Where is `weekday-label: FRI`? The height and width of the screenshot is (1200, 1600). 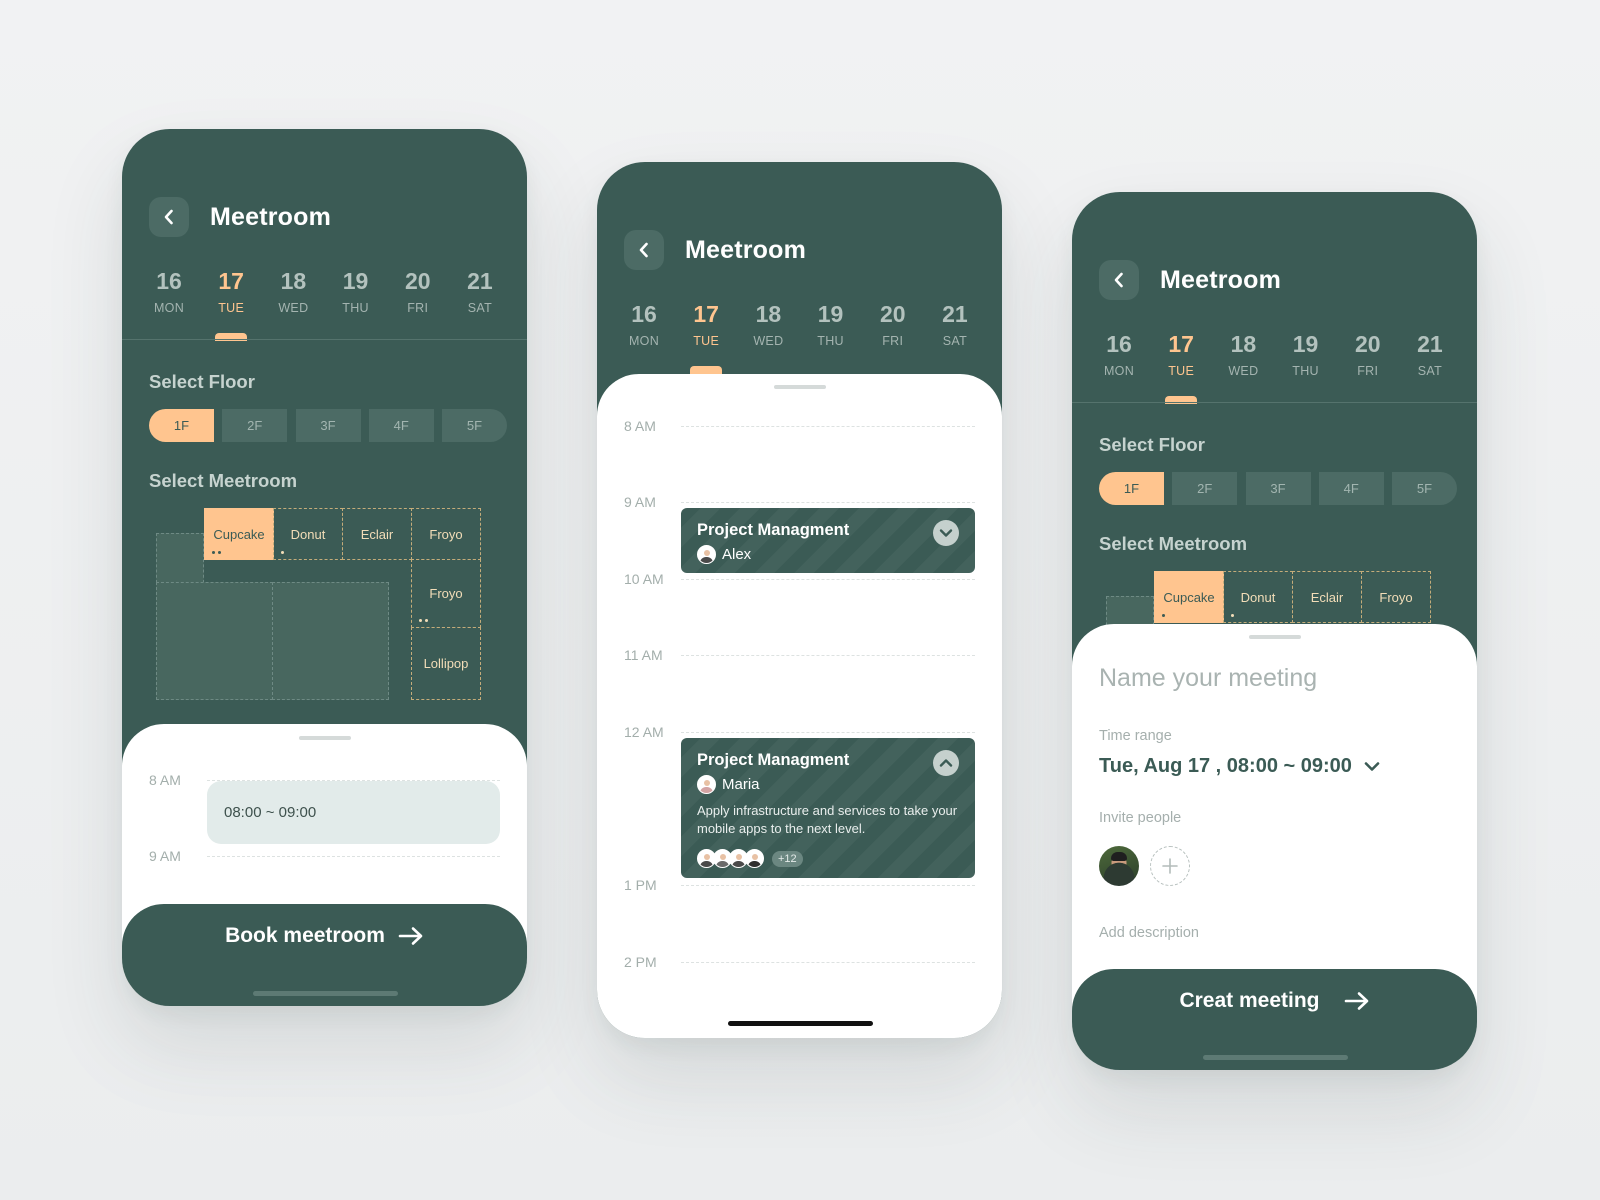 weekday-label: FRI is located at coordinates (418, 308).